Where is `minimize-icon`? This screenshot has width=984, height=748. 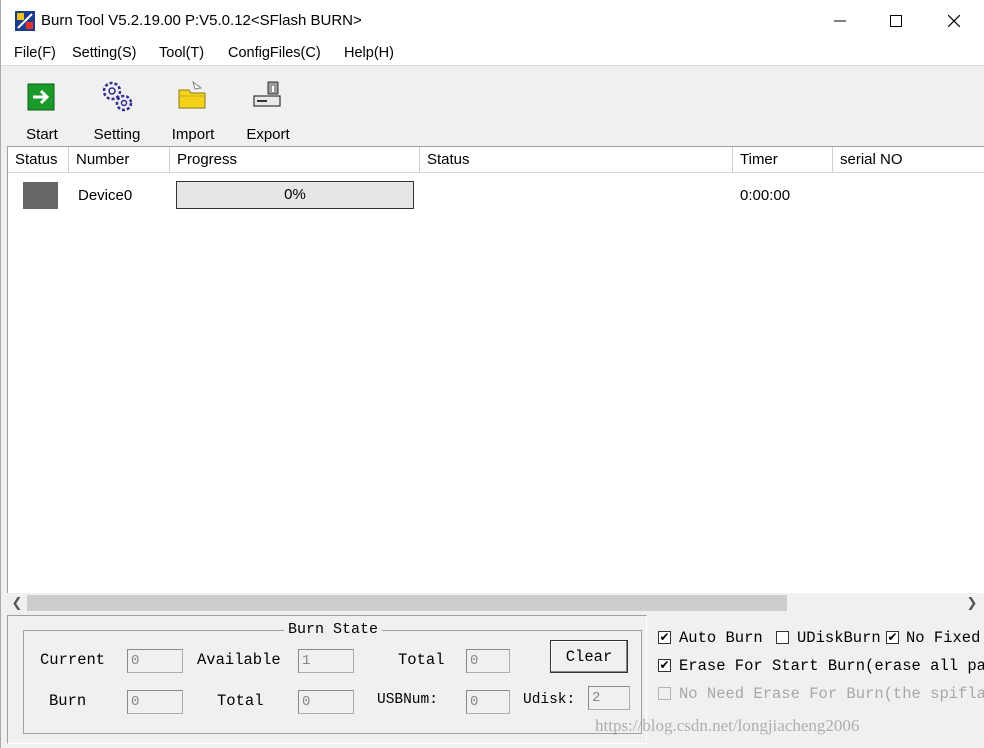
minimize-icon is located at coordinates (840, 21).